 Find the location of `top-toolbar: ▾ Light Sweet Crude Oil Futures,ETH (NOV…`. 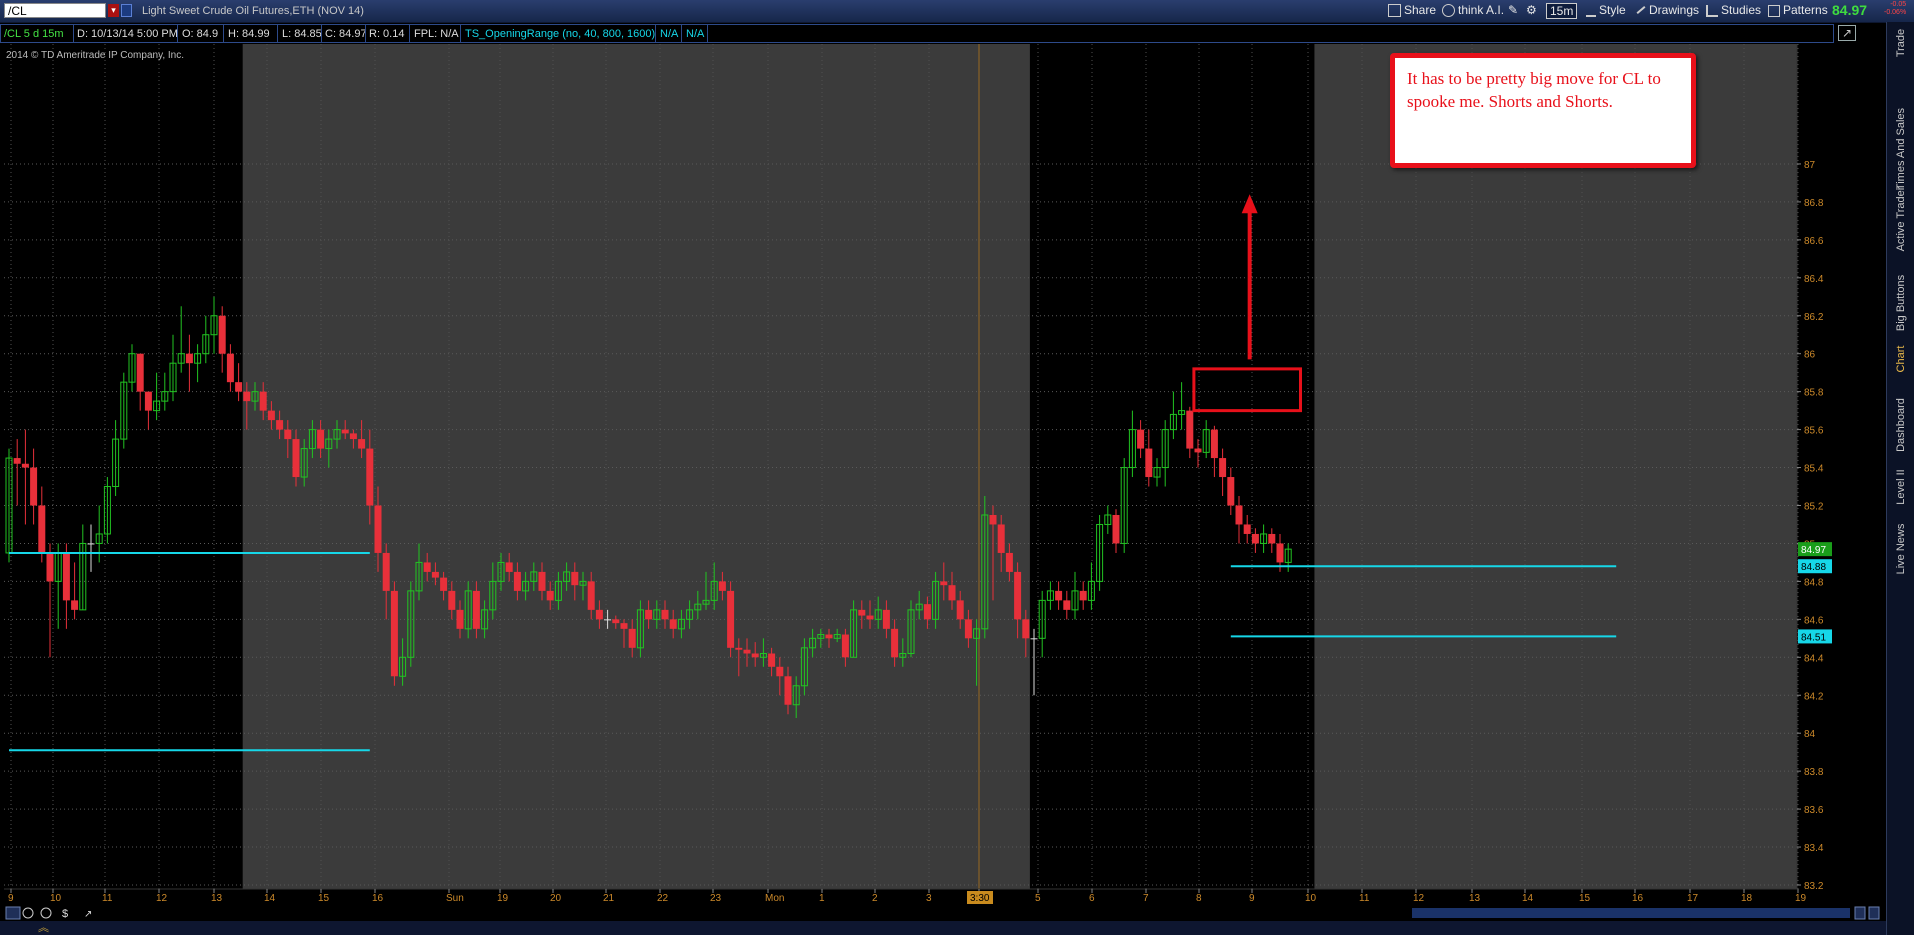

top-toolbar: ▾ Light Sweet Crude Oil Futures,ETH (NOV… is located at coordinates (957, 11).